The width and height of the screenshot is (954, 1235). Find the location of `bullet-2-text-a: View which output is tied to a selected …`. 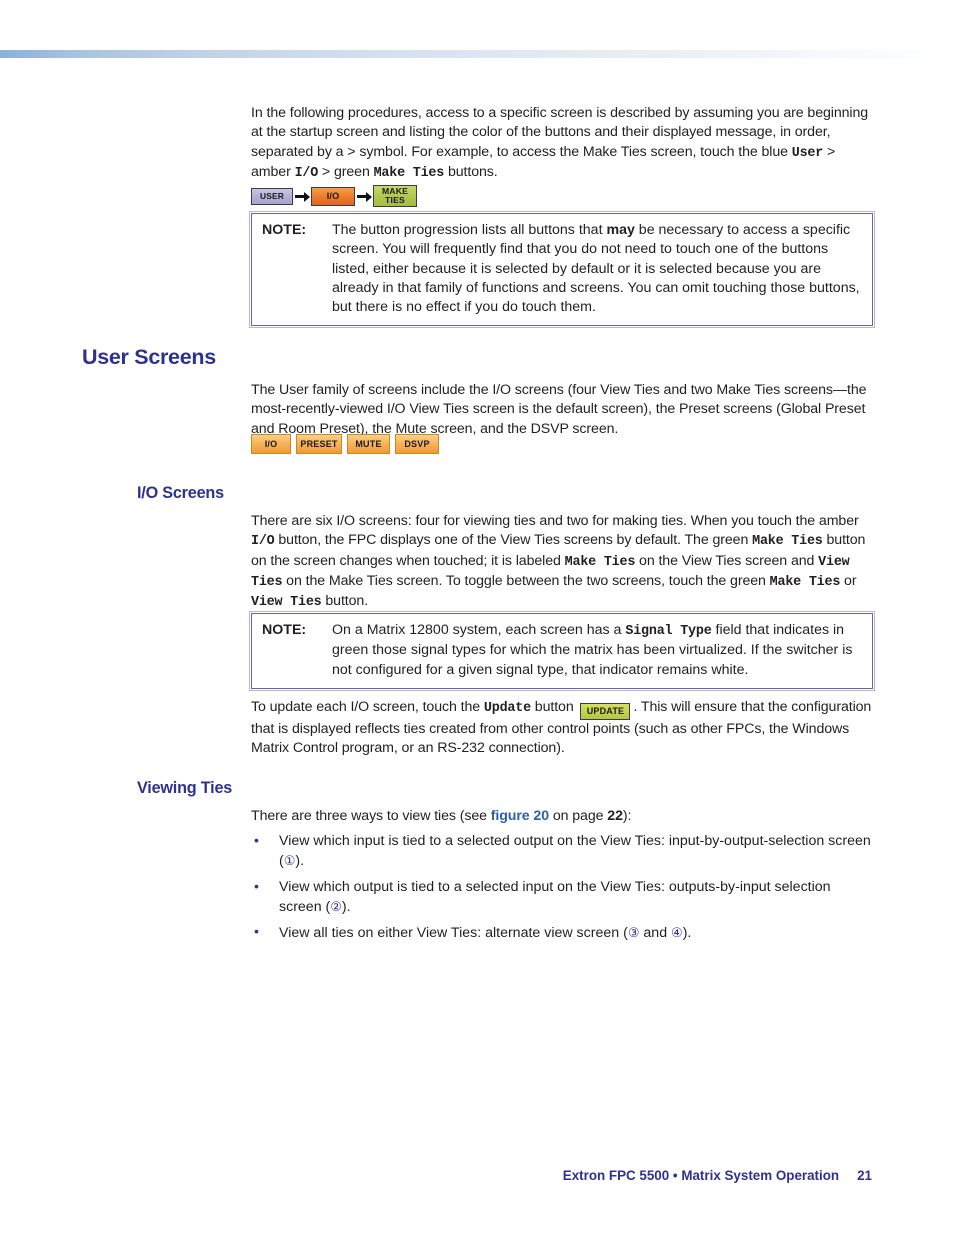

bullet-2-text-a: View which output is tied to a selected … is located at coordinates (555, 897).